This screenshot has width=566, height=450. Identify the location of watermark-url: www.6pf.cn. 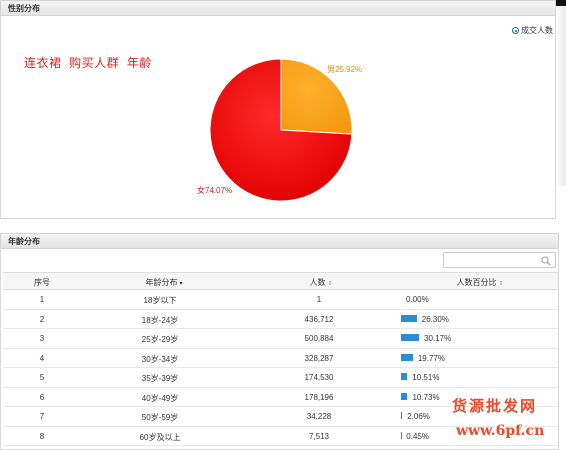
(500, 431).